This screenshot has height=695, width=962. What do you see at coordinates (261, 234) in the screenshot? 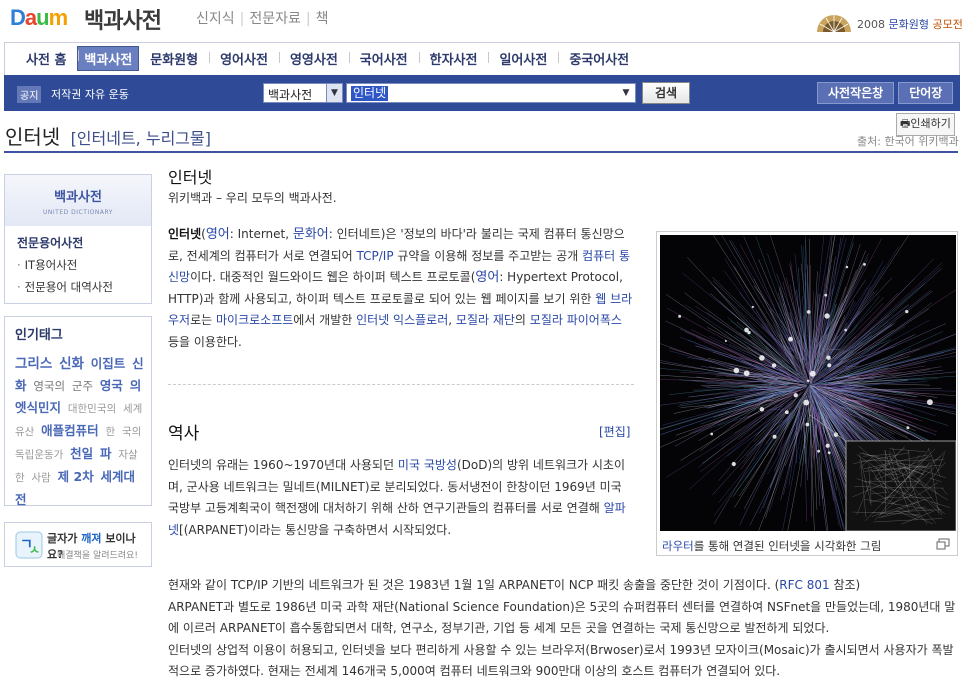
I see `text-run: : Internet,` at bounding box center [261, 234].